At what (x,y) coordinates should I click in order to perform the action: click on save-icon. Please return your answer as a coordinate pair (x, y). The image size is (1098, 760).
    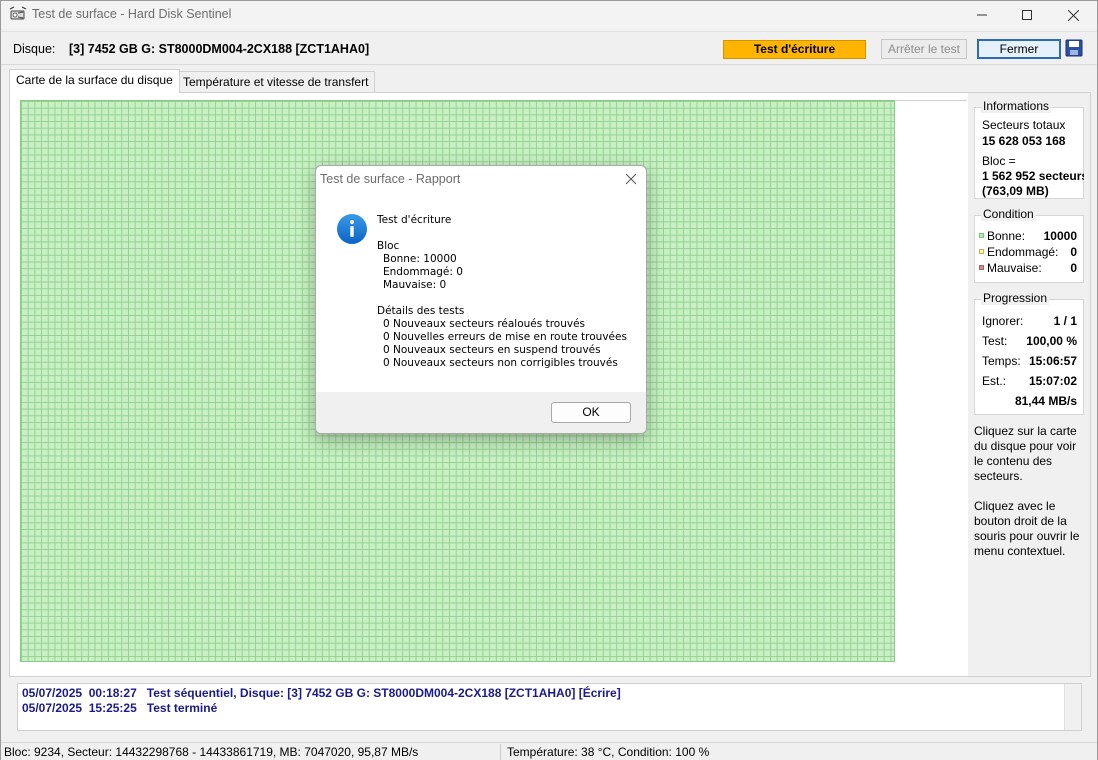
    Looking at the image, I should click on (1074, 48).